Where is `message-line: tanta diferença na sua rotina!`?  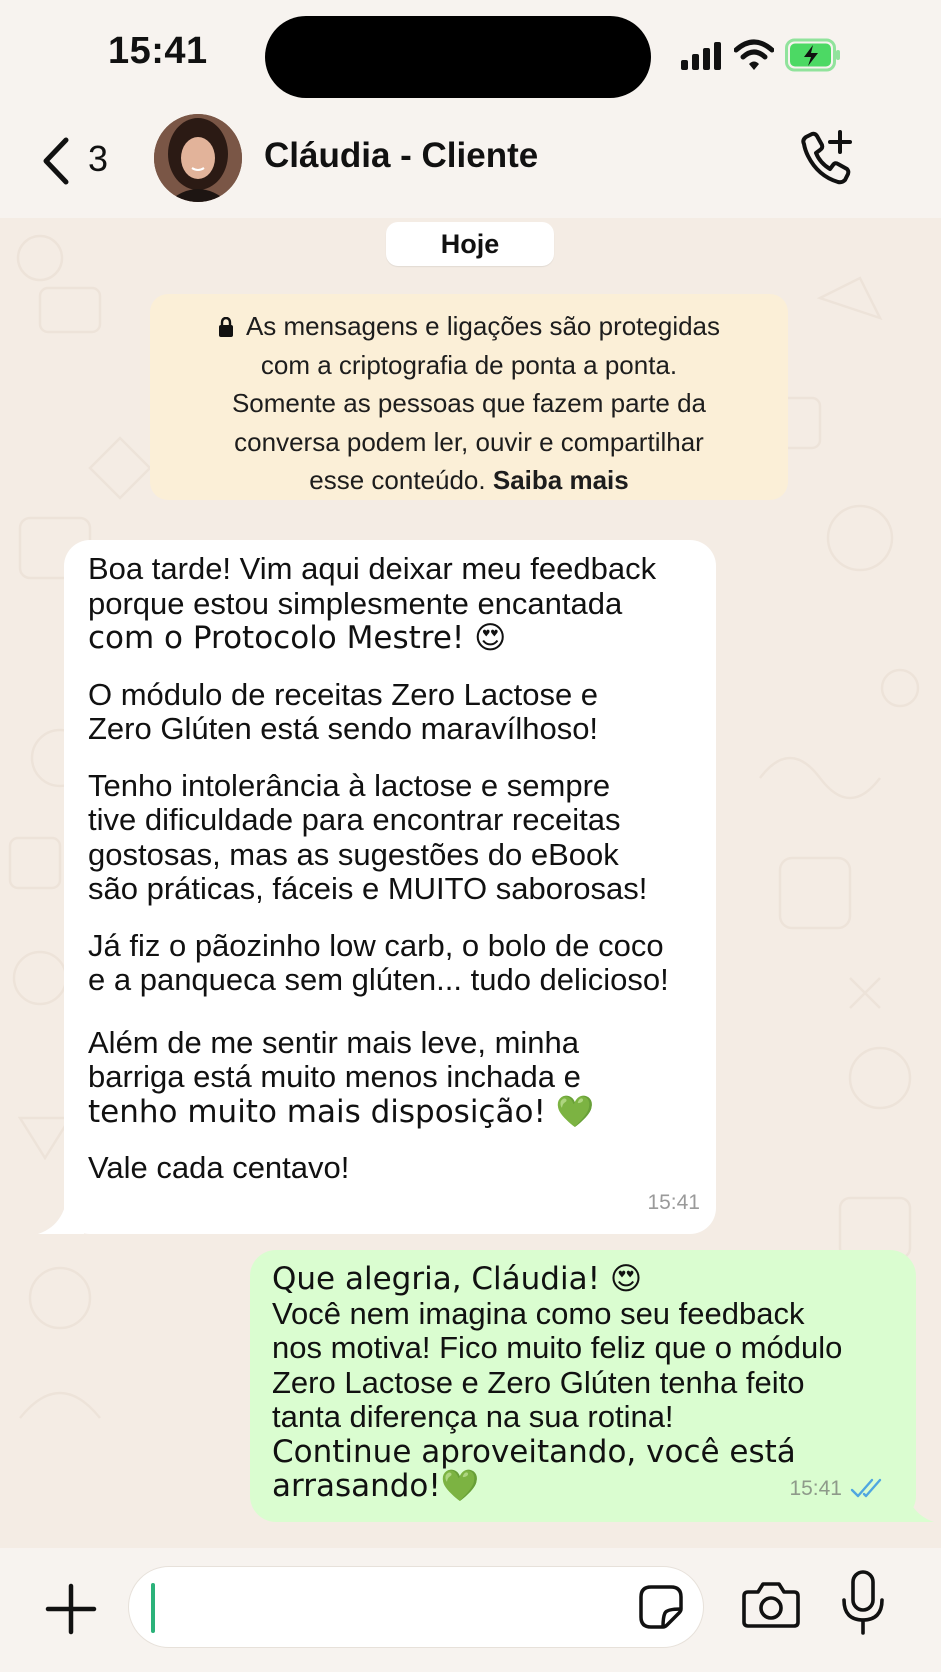 message-line: tanta diferença na sua rotina! is located at coordinates (473, 1416).